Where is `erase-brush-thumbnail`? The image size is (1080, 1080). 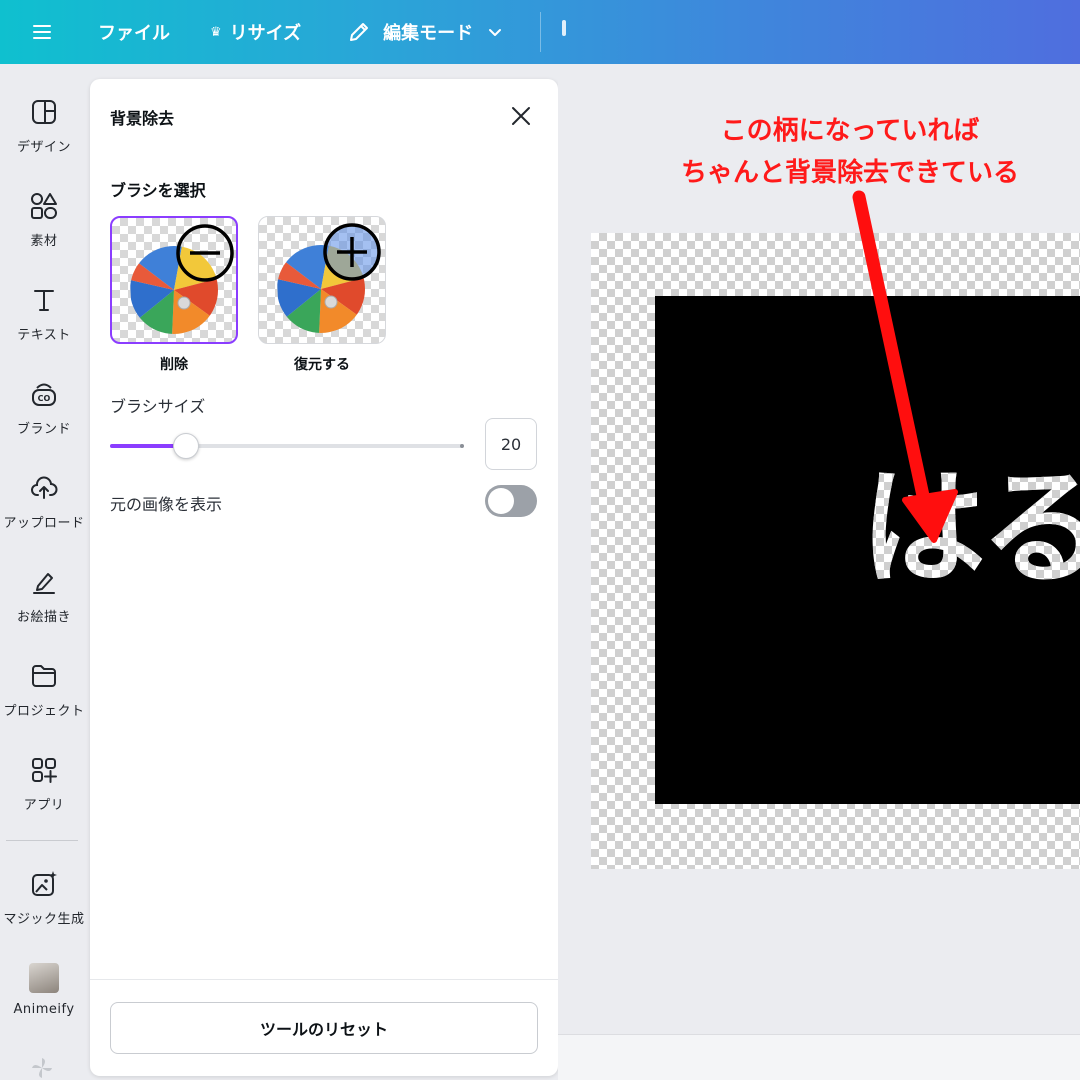 erase-brush-thumbnail is located at coordinates (174, 280).